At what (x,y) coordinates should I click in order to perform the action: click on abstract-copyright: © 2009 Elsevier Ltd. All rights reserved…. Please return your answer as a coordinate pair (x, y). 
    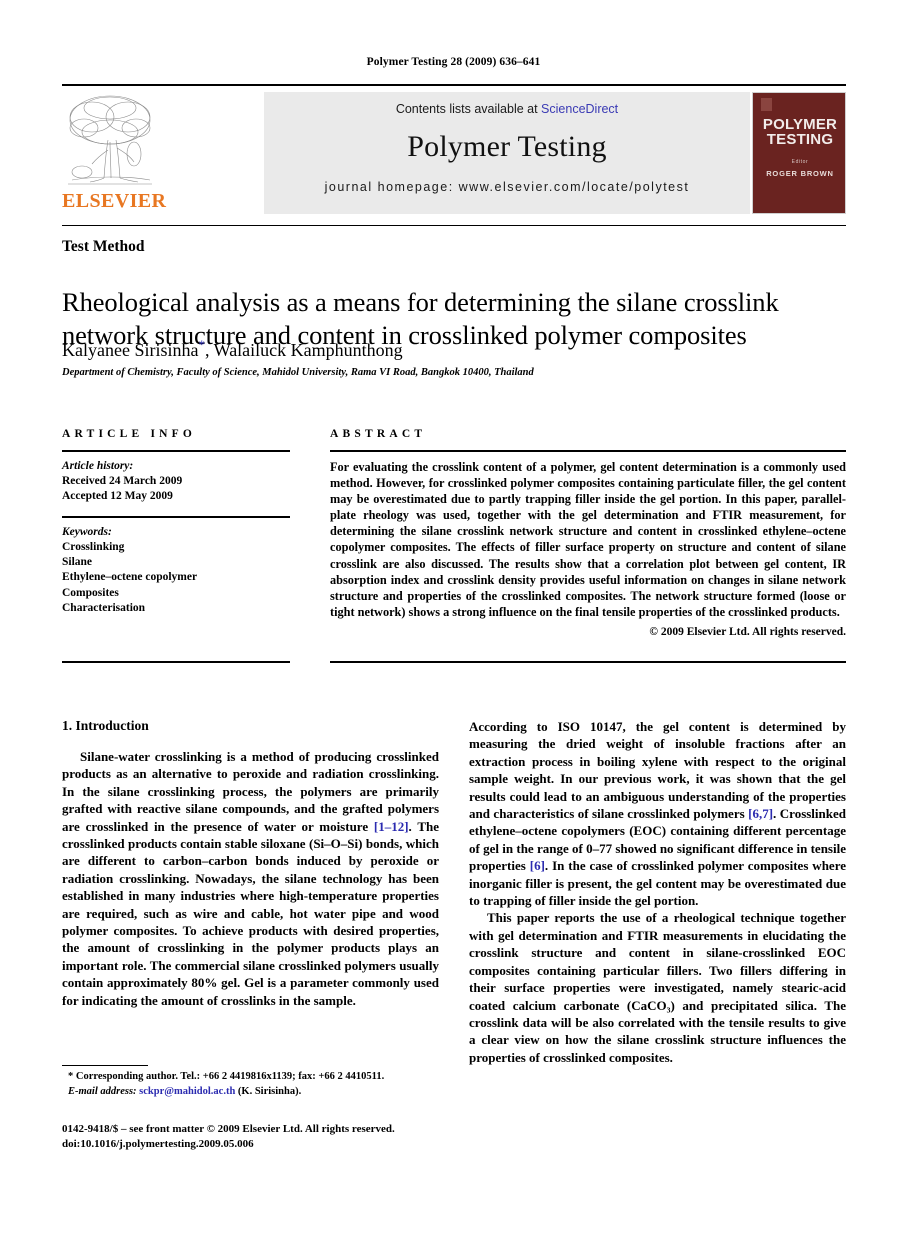
    Looking at the image, I should click on (747, 631).